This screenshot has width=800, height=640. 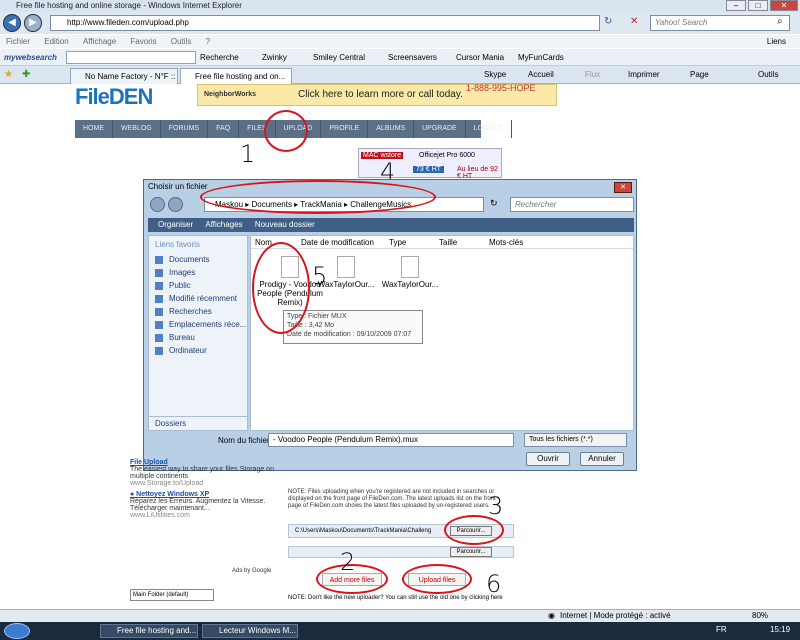 I want to click on cmd-print: Imprimer, so click(x=644, y=75).